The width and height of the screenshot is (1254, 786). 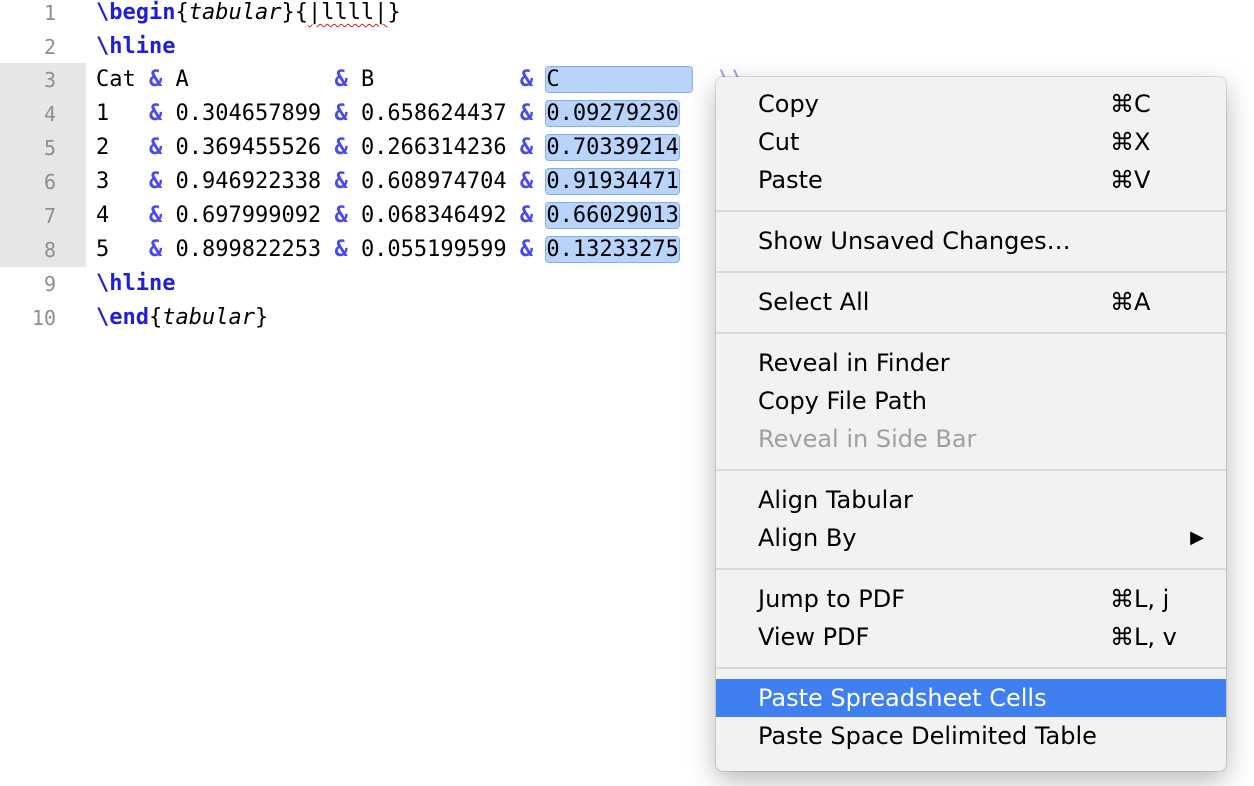 What do you see at coordinates (971, 401) in the screenshot?
I see `menu-item-copy-file-path: Copy File Path` at bounding box center [971, 401].